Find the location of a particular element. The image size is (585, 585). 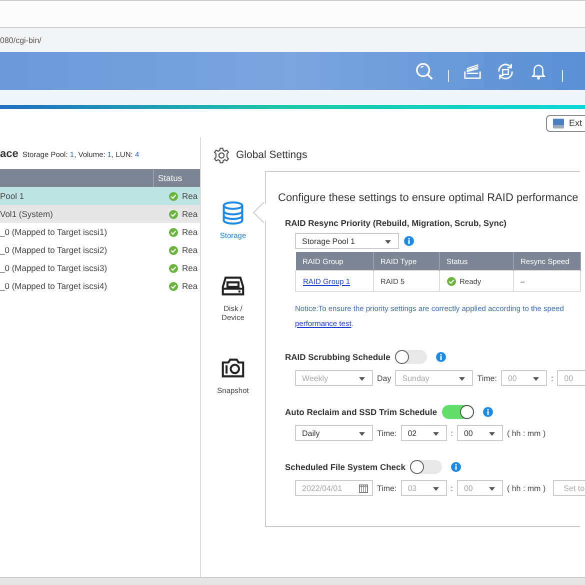

storage-row: _0 (Mapped to Target iscsi1) Rea is located at coordinates (100, 232).